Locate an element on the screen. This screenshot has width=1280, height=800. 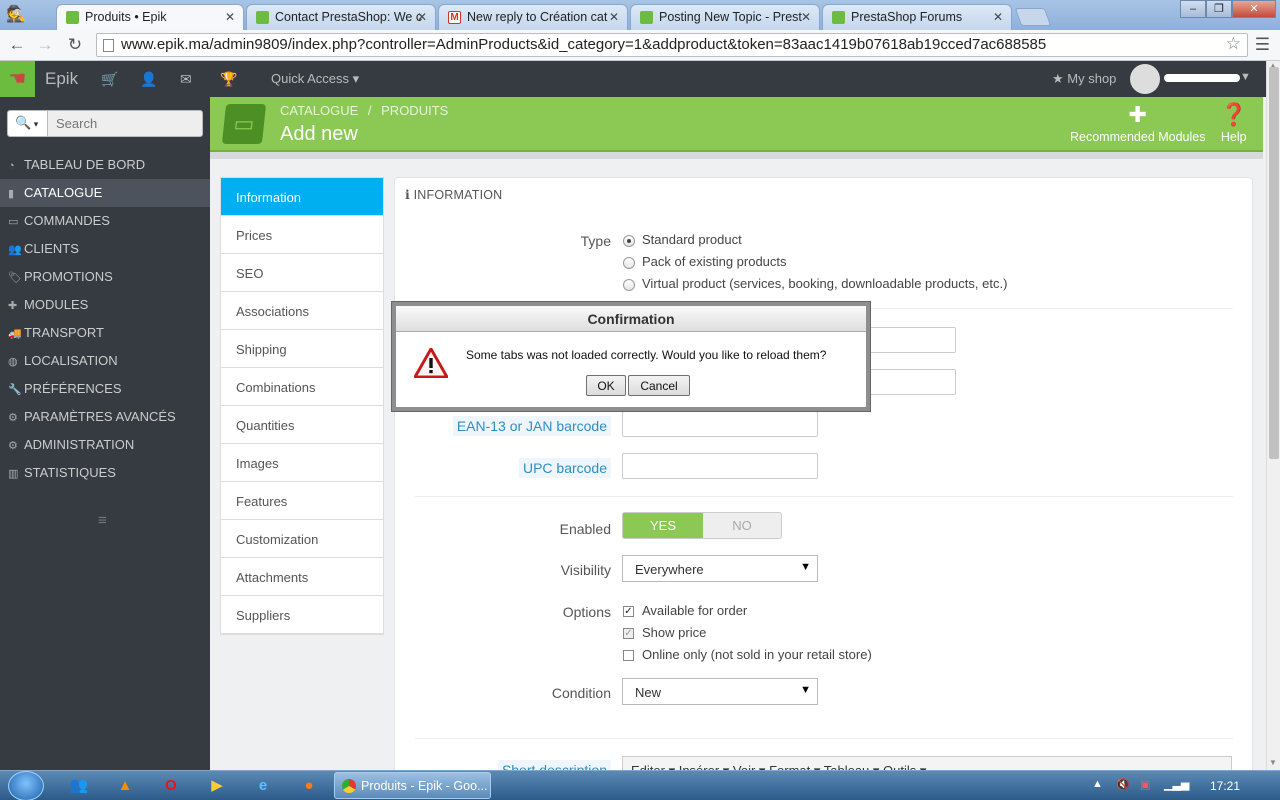
minimize-button: – is located at coordinates (1193, 9).